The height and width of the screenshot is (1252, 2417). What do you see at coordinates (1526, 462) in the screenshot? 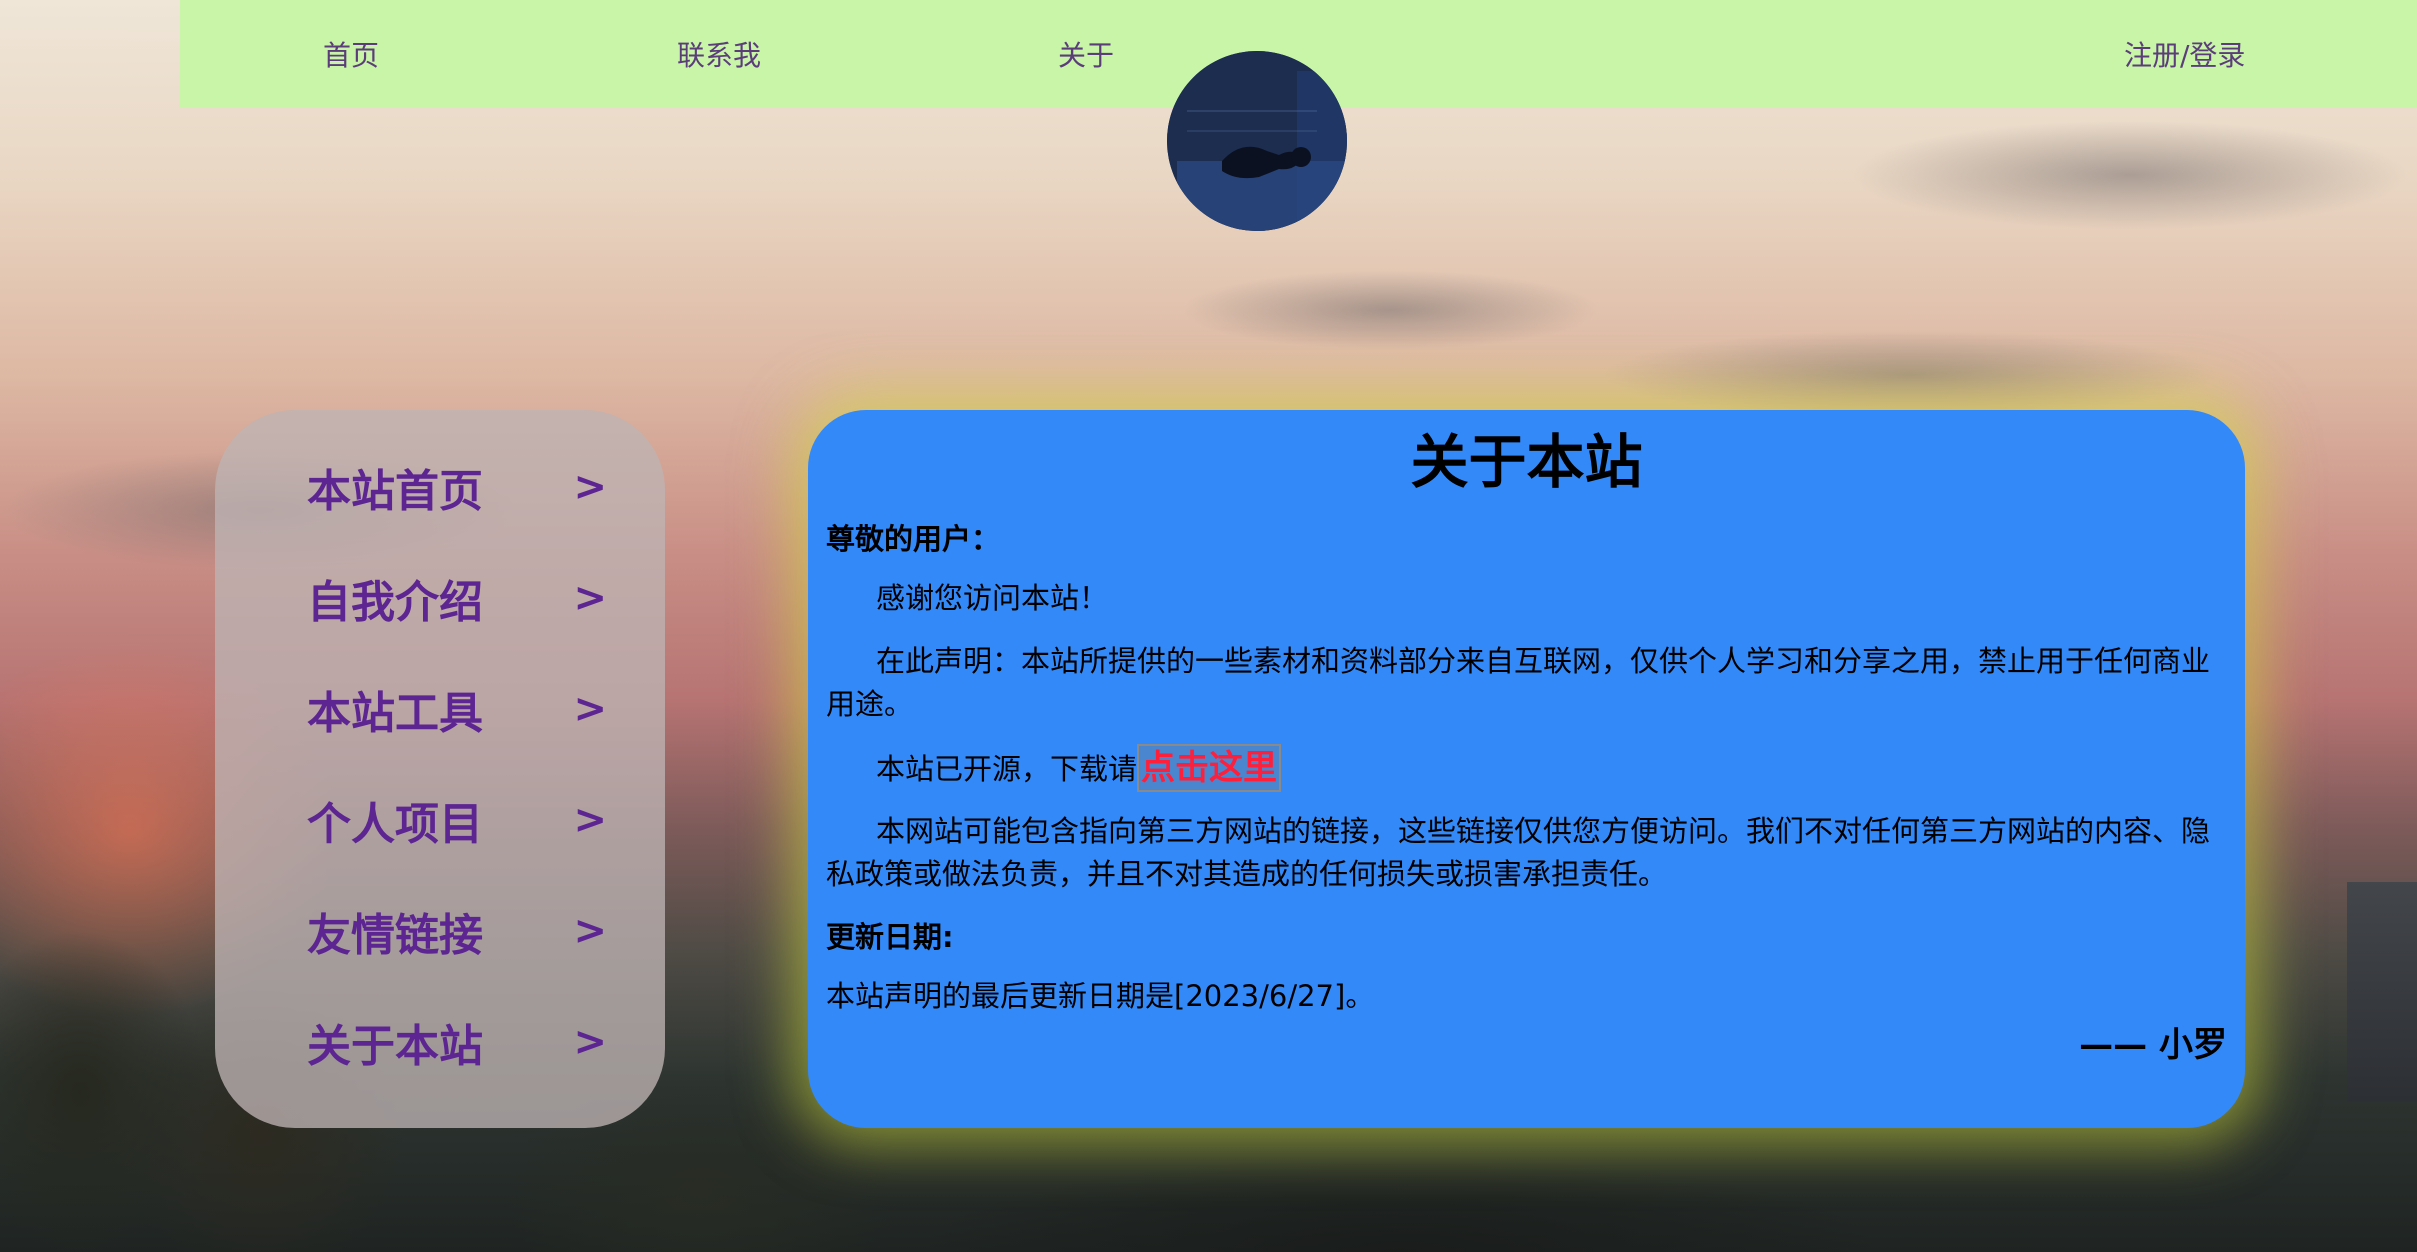
I see `page-title: 关于本站` at bounding box center [1526, 462].